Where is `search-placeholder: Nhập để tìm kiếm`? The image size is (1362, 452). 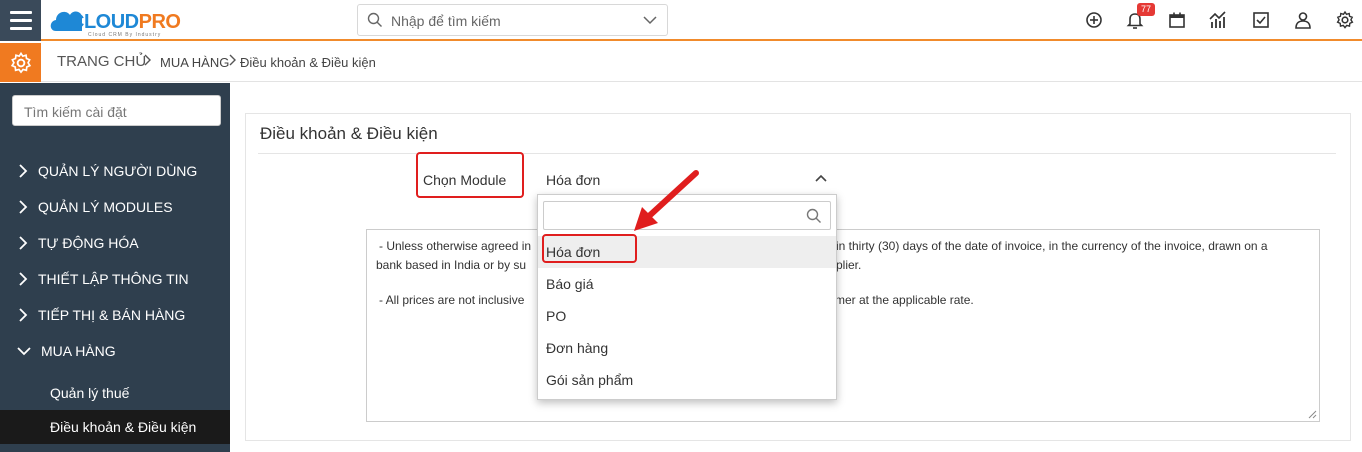
search-placeholder: Nhập để tìm kiếm is located at coordinates (446, 21).